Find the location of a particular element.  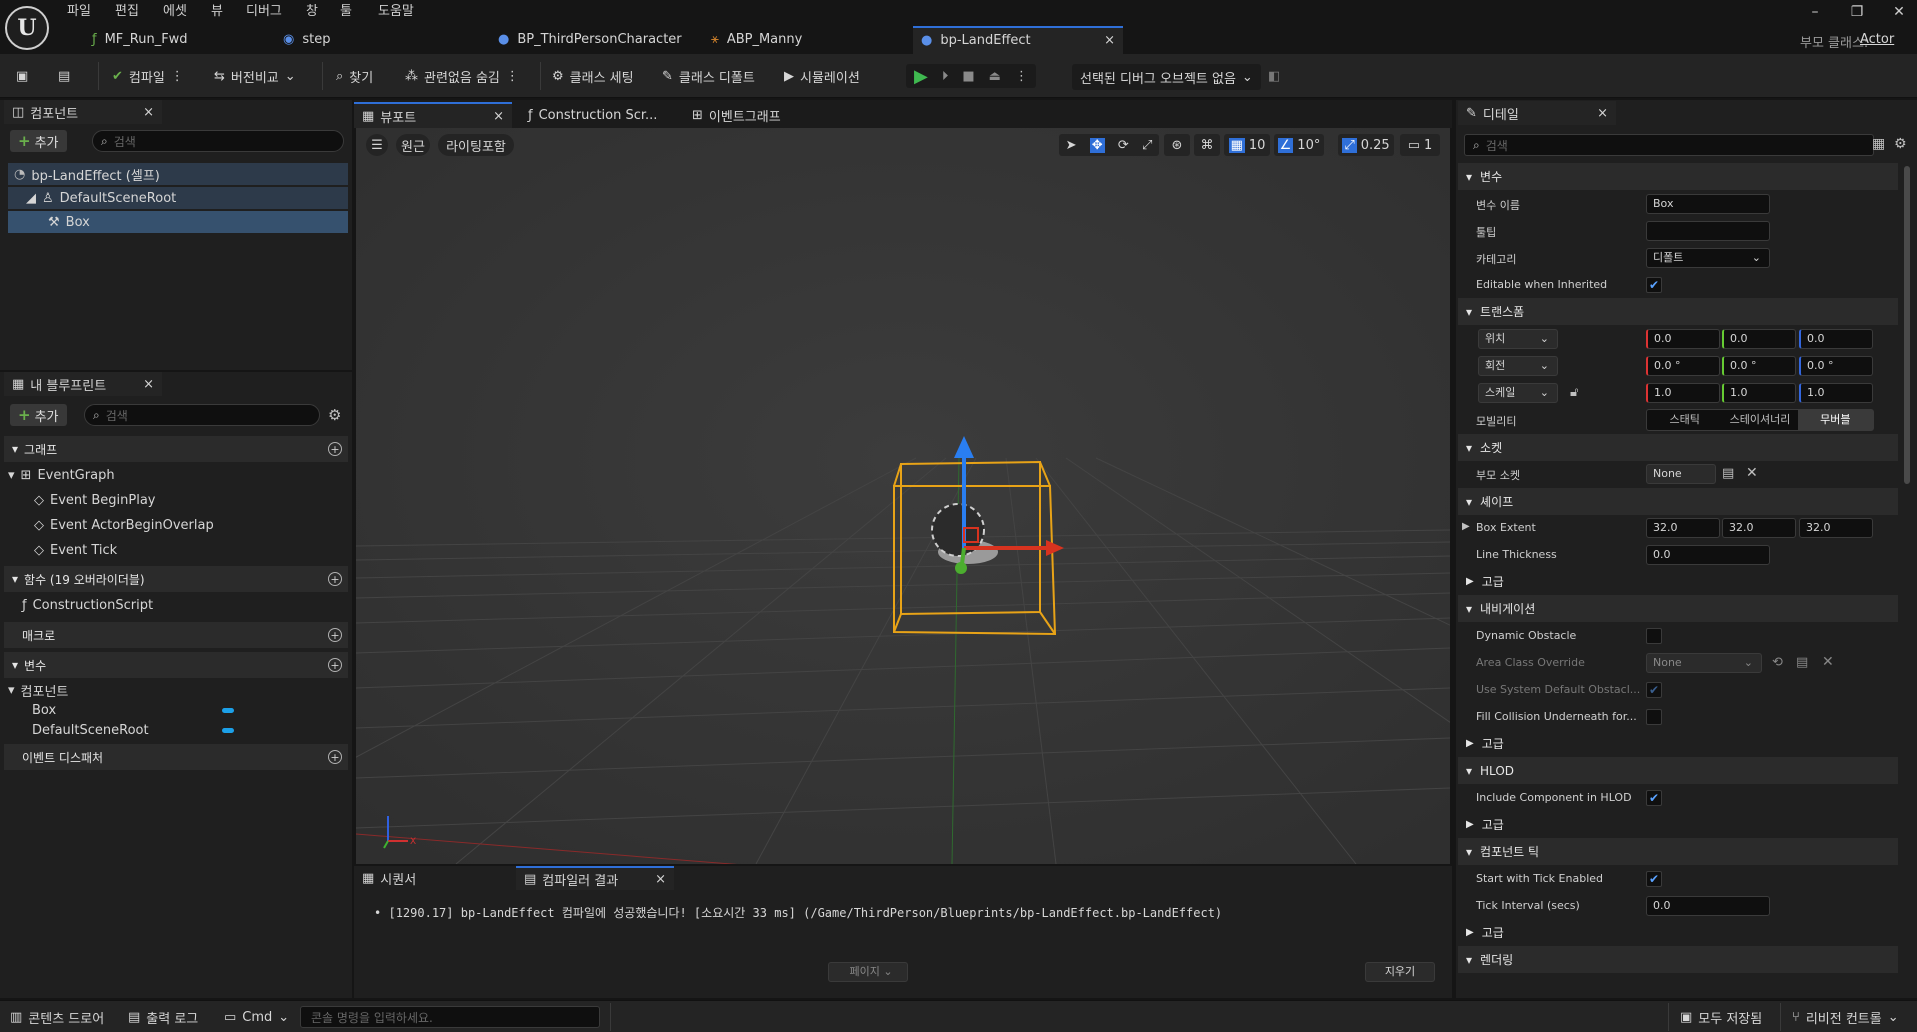

shape-advanced-row: ▶ 고급 is located at coordinates (1678, 581).